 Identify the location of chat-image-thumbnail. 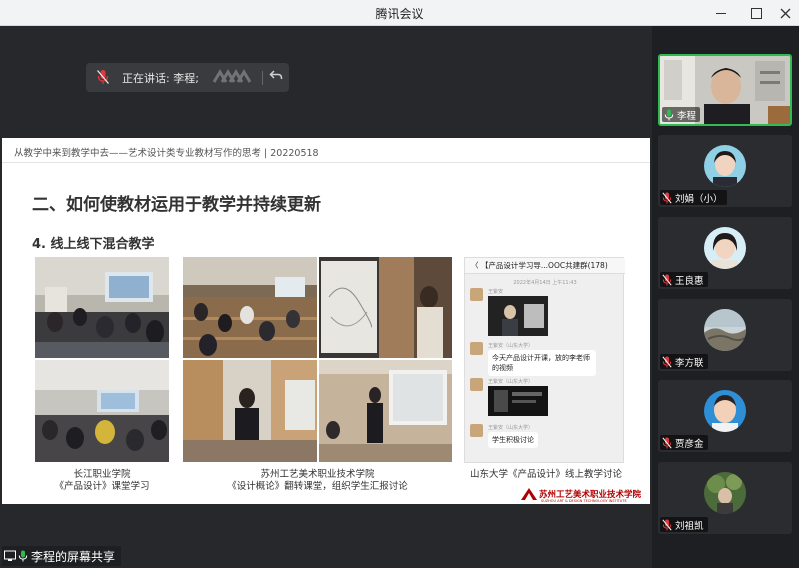
(518, 401).